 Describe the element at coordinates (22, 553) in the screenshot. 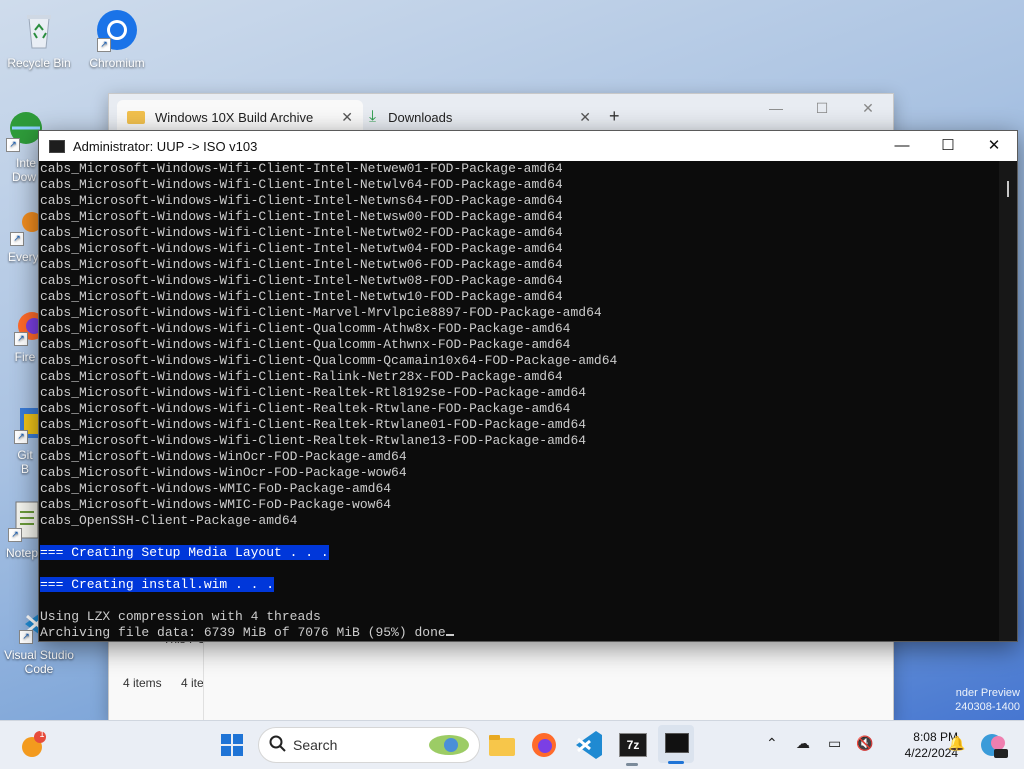

I see `desktop-icon-label: Notep` at that location.